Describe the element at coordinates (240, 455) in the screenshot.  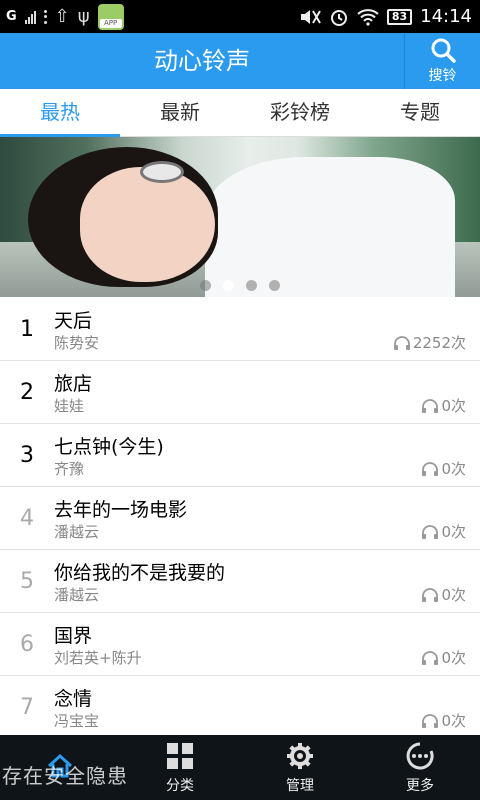
I see `list-item: 3 七点钟(今生) 齐豫 0次` at that location.